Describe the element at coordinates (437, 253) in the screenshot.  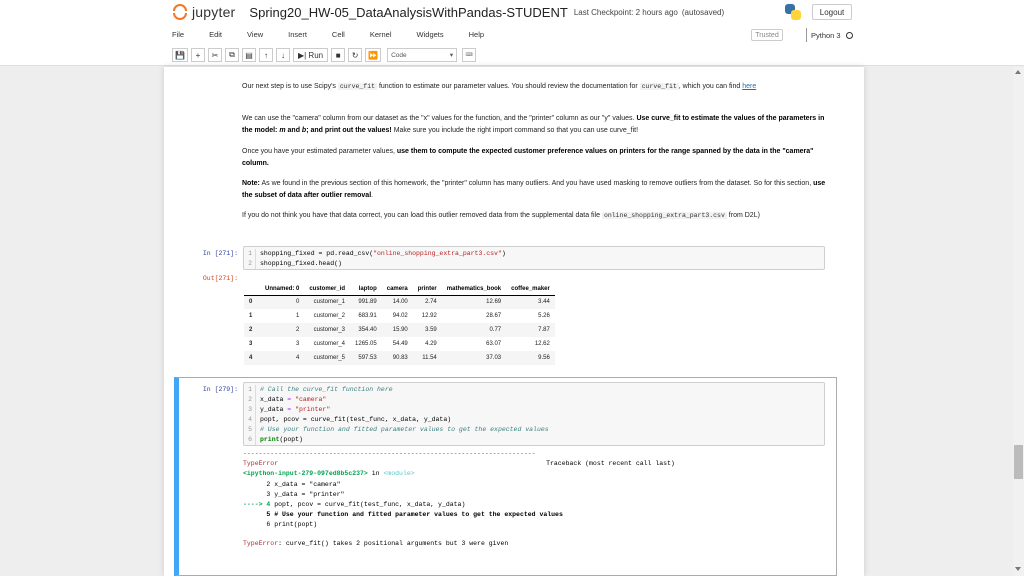
I see `code-string: "online_shopping_extra_part3.csv"` at that location.